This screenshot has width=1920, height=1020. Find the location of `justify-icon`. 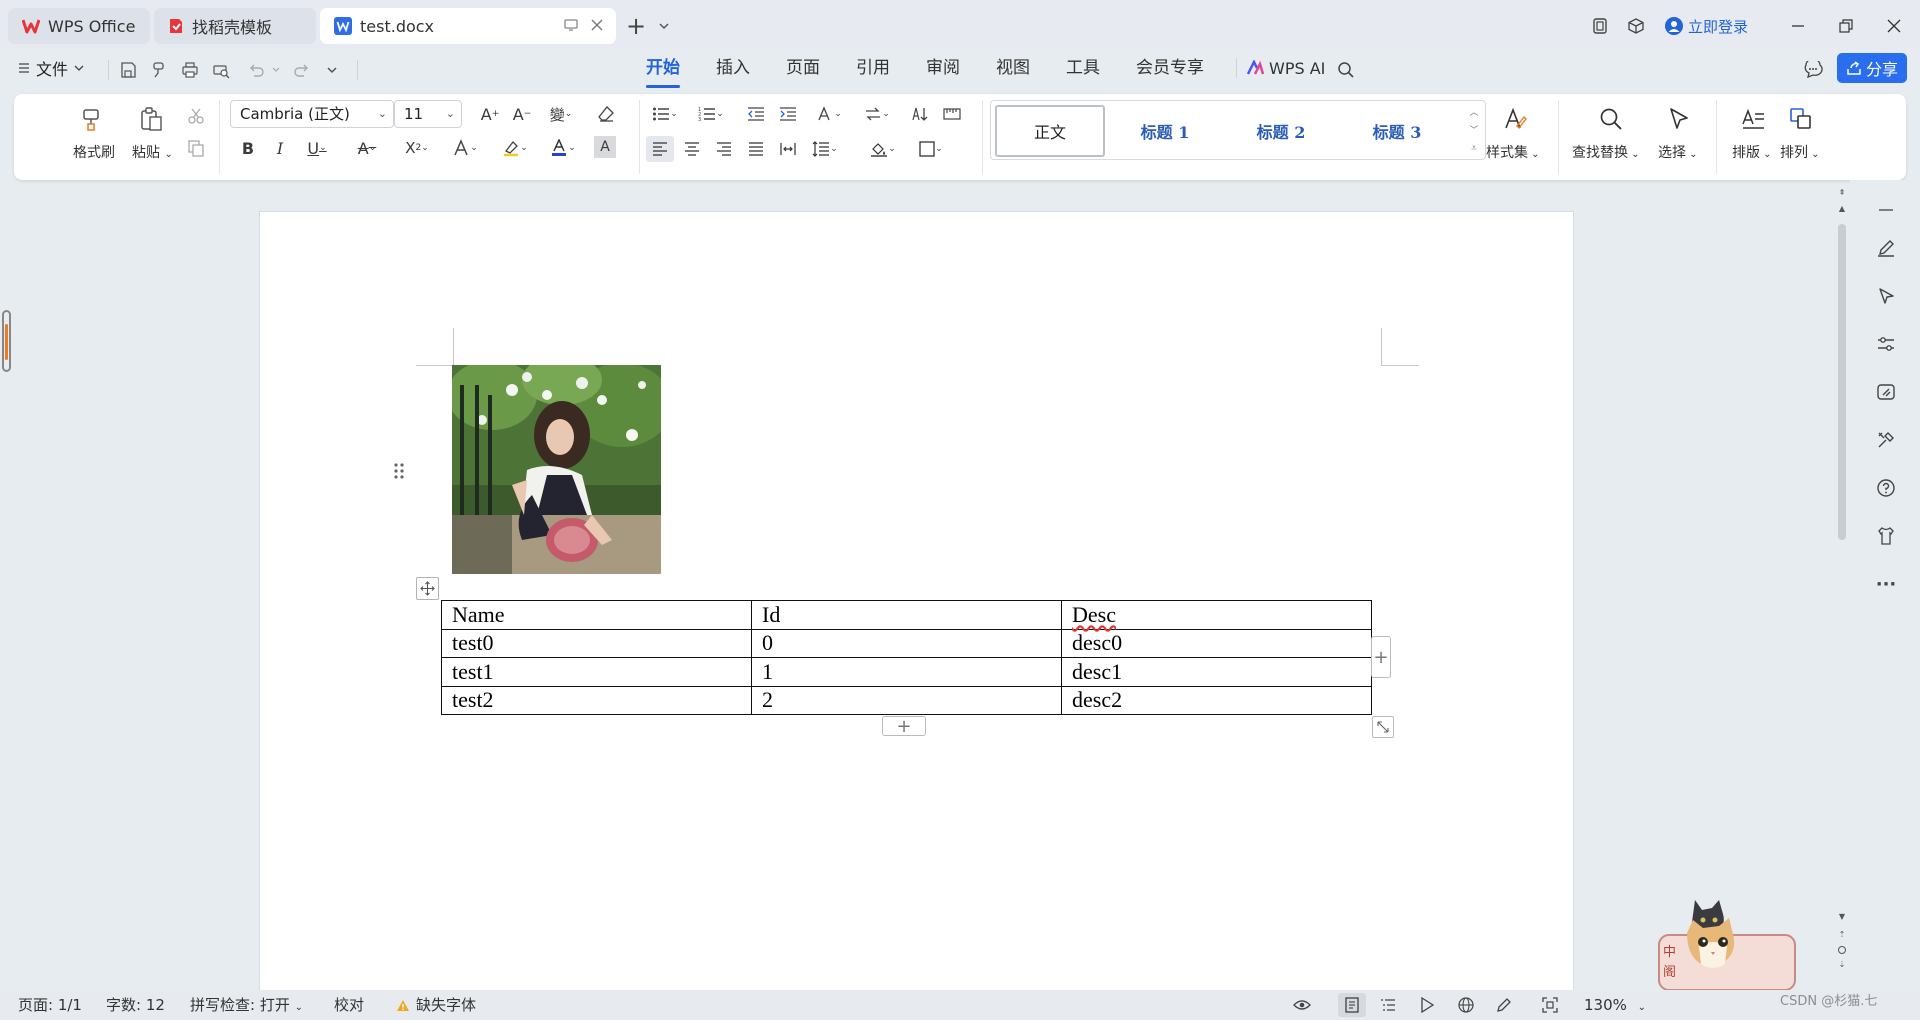

justify-icon is located at coordinates (756, 149).